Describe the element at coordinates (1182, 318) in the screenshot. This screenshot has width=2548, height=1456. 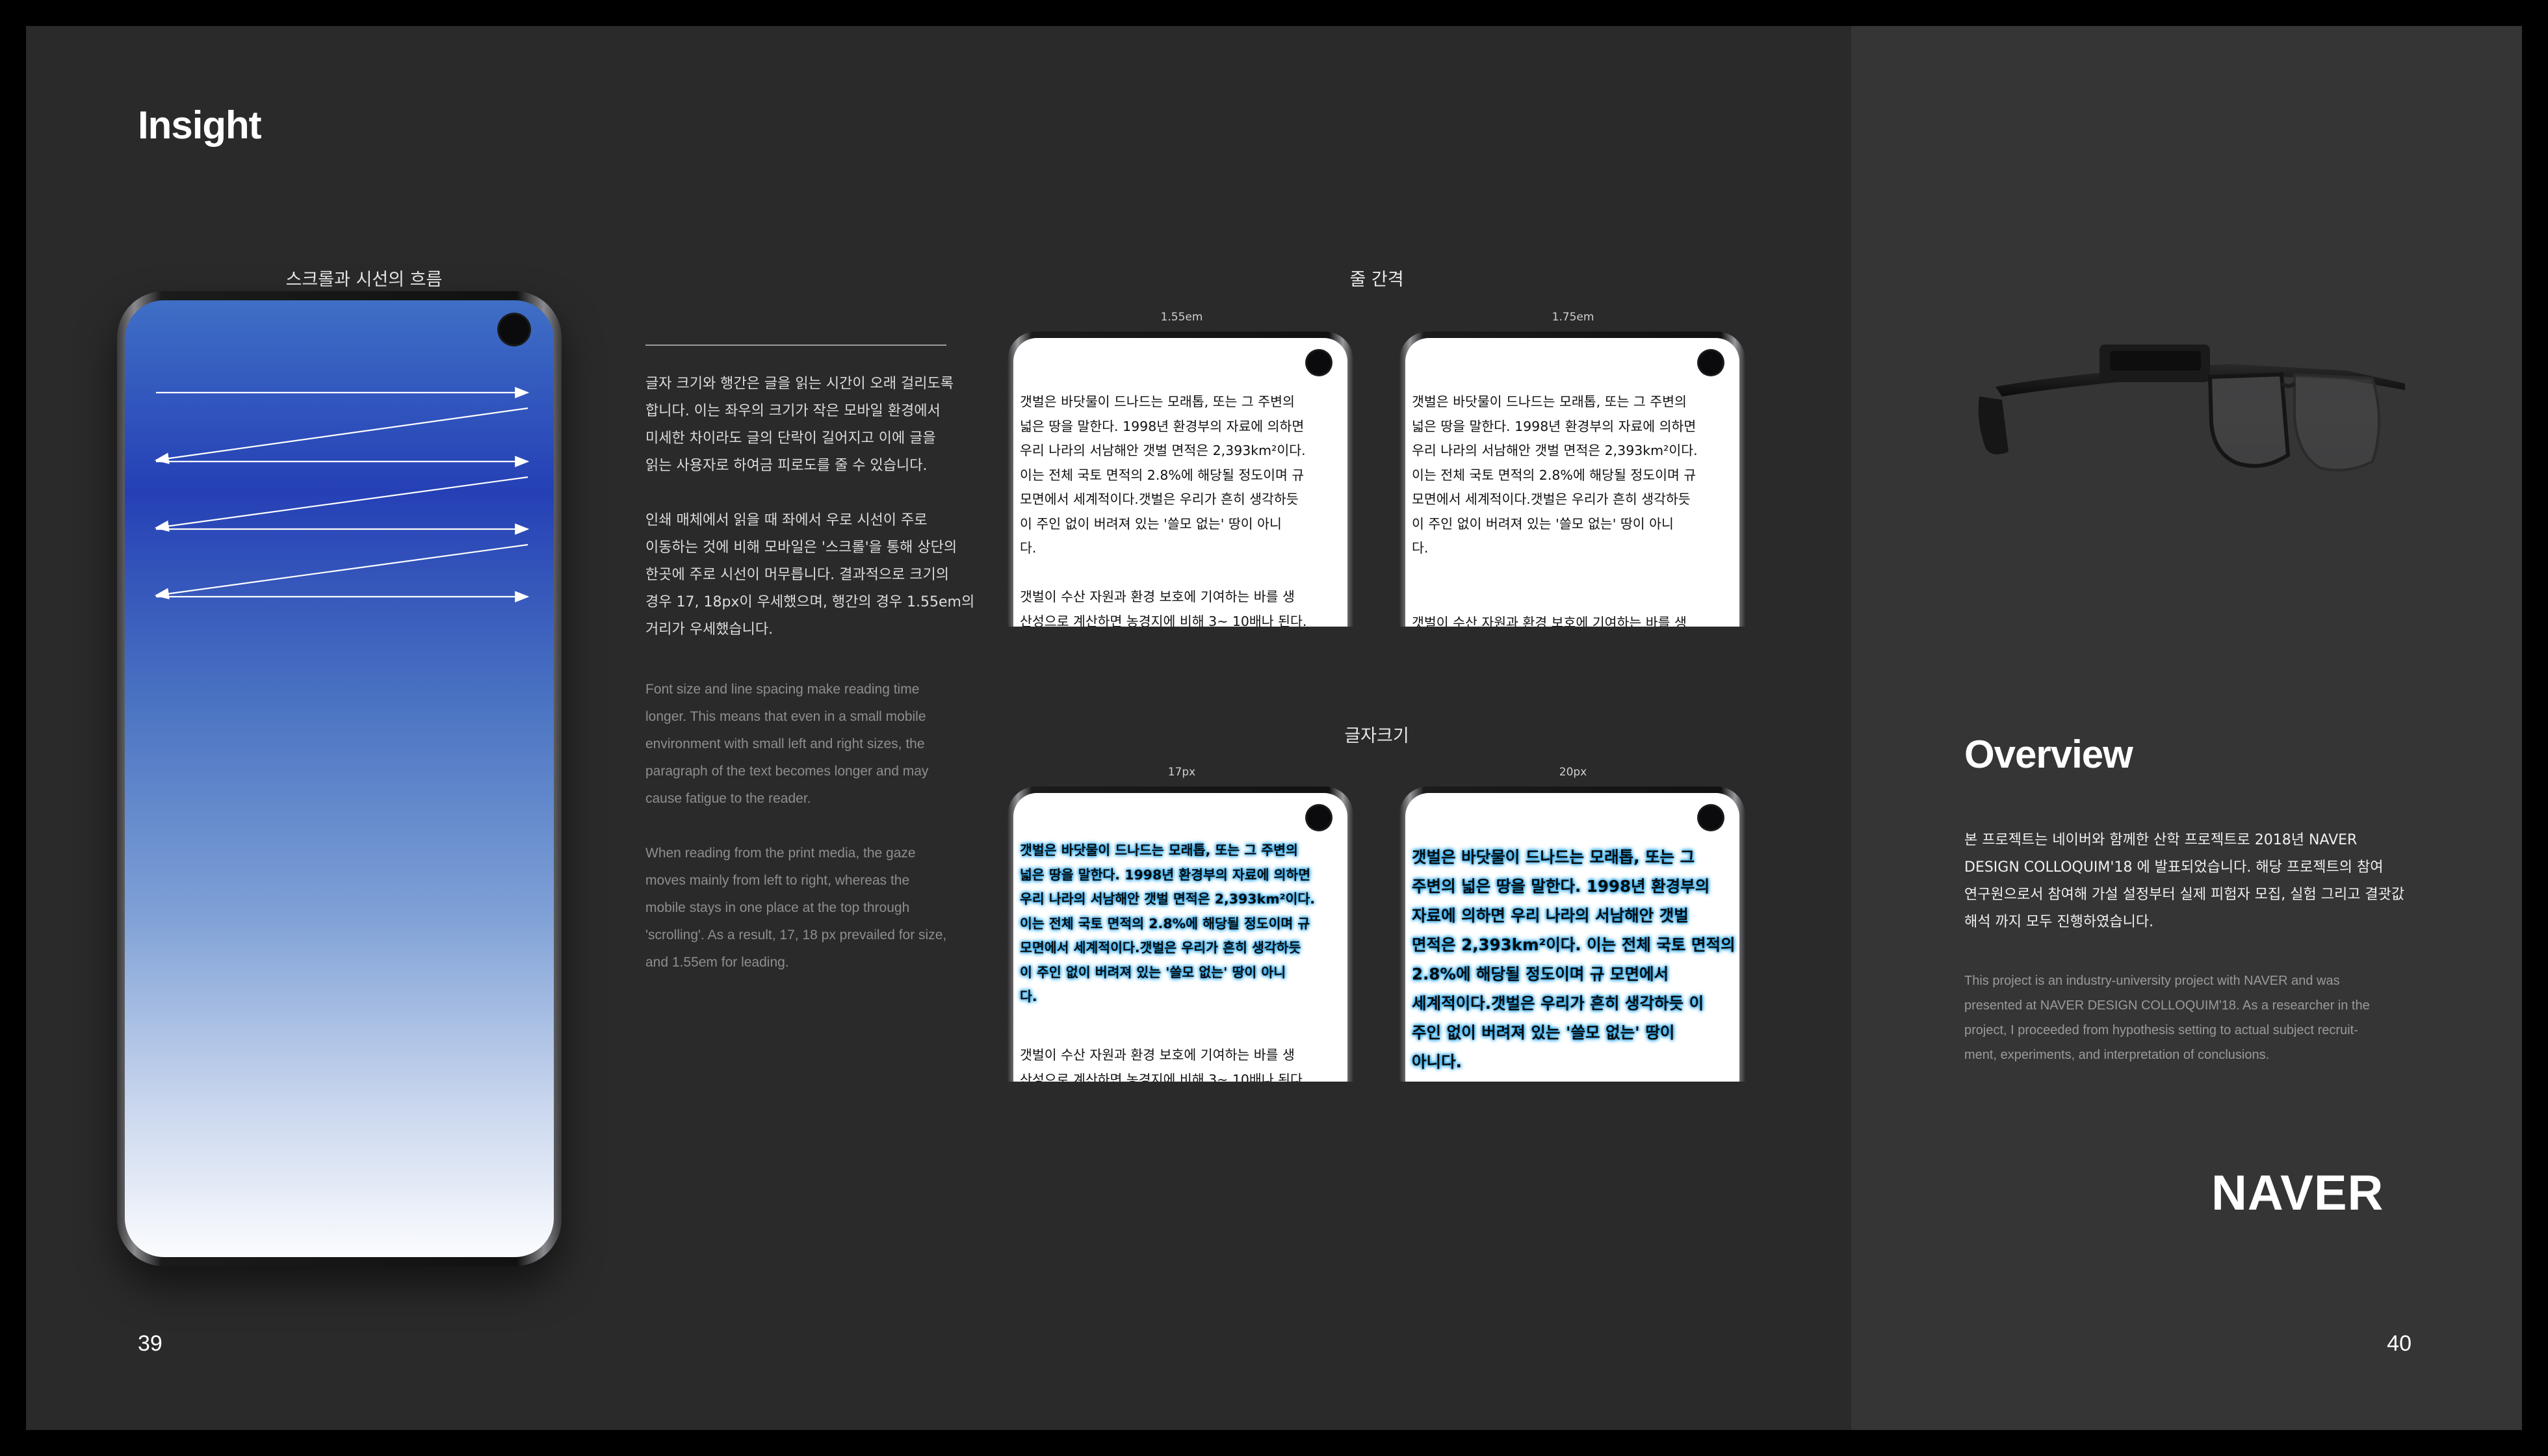
I see `leading-option-label: 1.55em` at that location.